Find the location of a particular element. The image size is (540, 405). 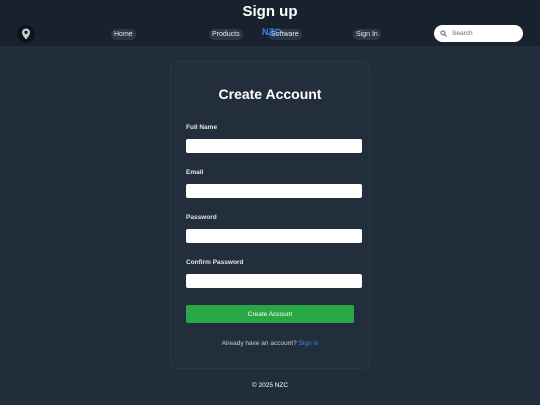

create-account-button: Create Account is located at coordinates (270, 314).